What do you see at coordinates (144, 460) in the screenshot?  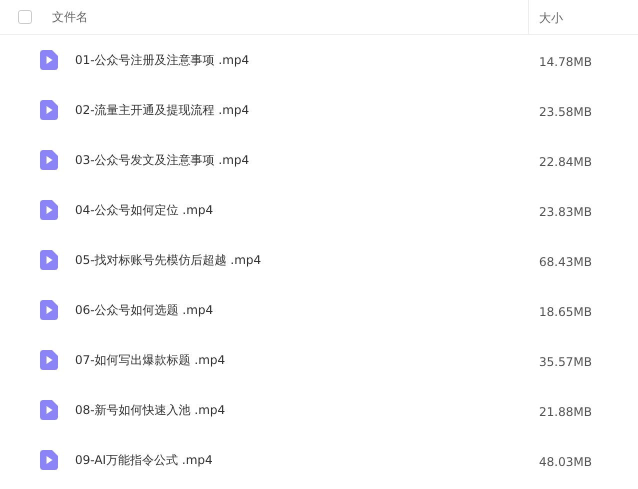 I see `file-name: 09-AI万能指令公式 .mp4` at bounding box center [144, 460].